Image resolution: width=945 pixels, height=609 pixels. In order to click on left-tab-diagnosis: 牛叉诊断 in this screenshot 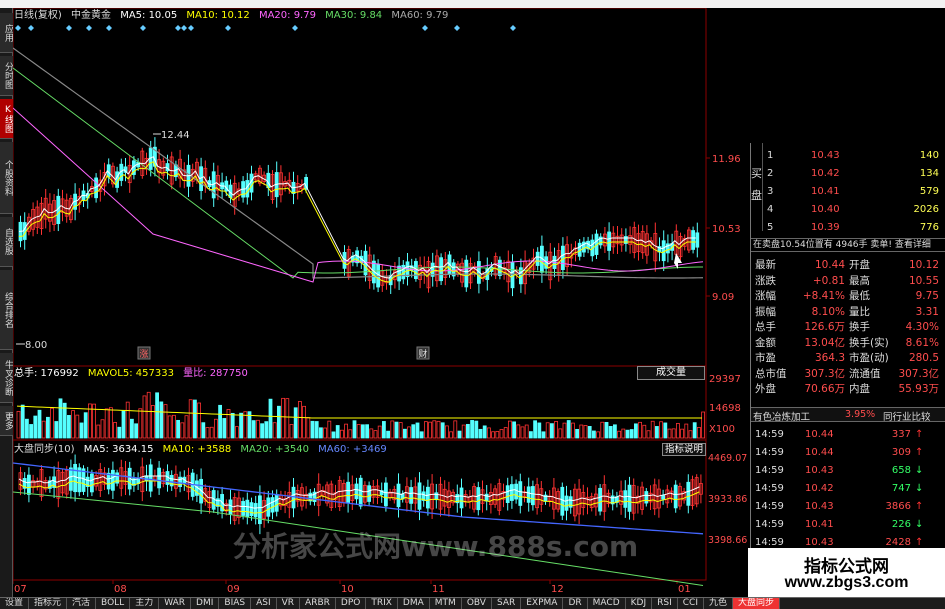, I will do `click(6, 378)`.